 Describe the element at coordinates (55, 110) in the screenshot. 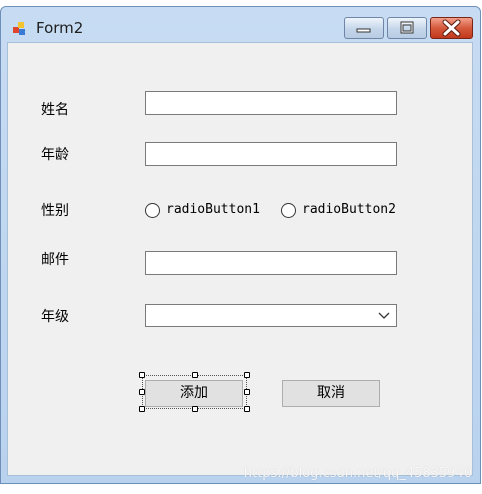

I see `name-label: 姓名` at that location.